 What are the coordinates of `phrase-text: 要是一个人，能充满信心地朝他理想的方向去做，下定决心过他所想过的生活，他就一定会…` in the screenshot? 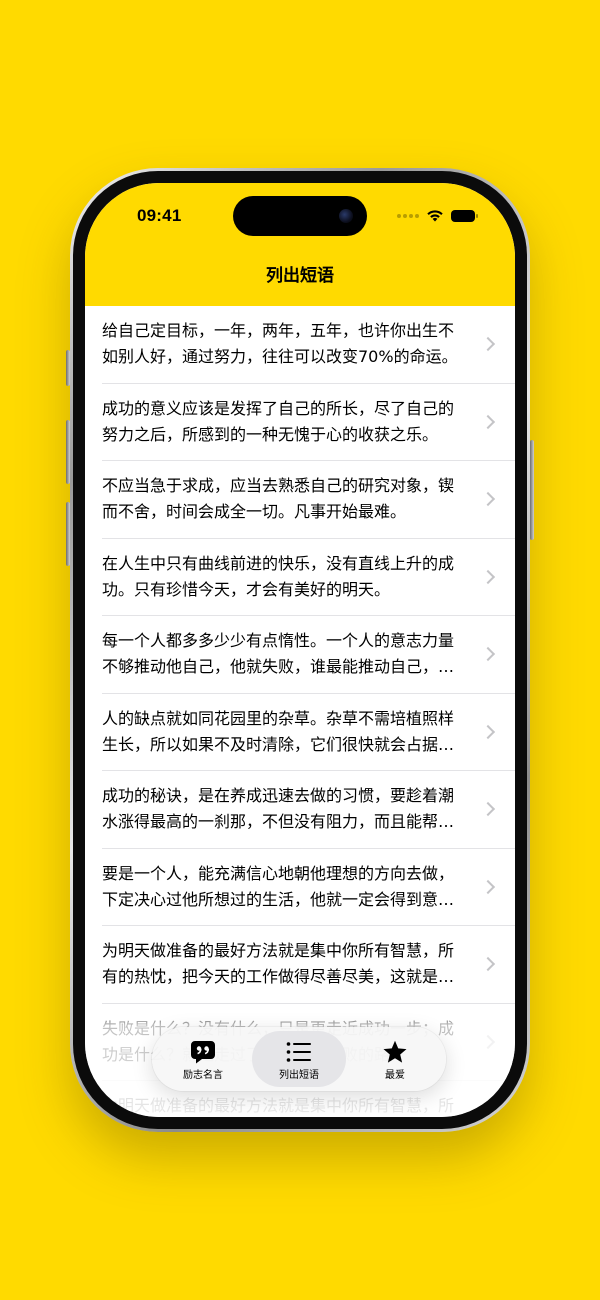 It's located at (278, 886).